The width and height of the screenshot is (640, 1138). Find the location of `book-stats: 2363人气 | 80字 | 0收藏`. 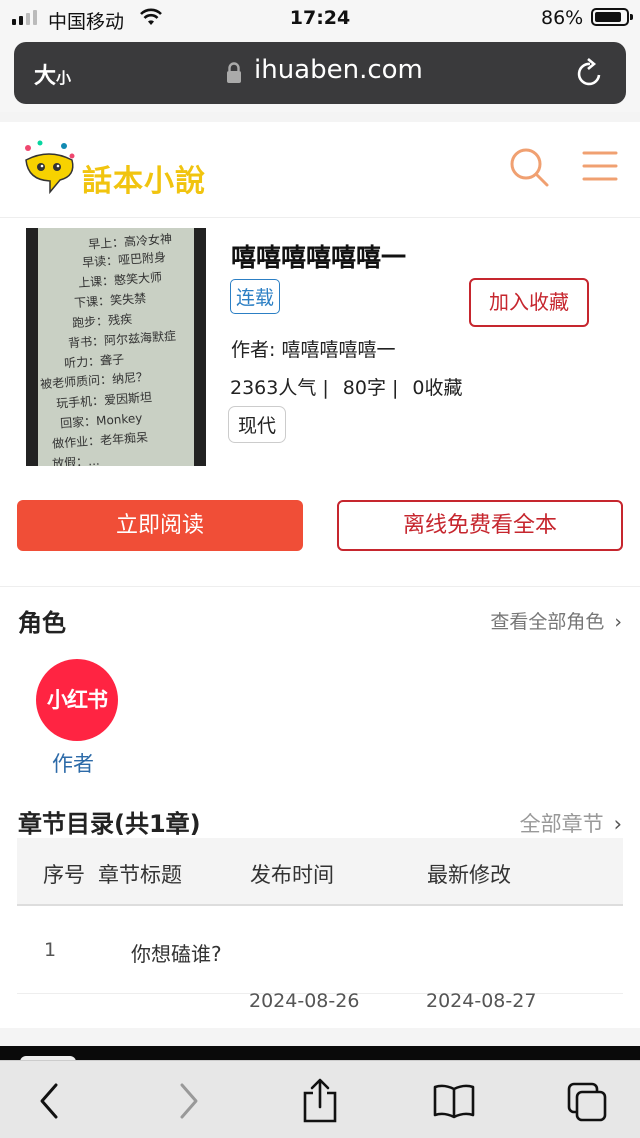

book-stats: 2363人气 | 80字 | 0收藏 is located at coordinates (353, 386).